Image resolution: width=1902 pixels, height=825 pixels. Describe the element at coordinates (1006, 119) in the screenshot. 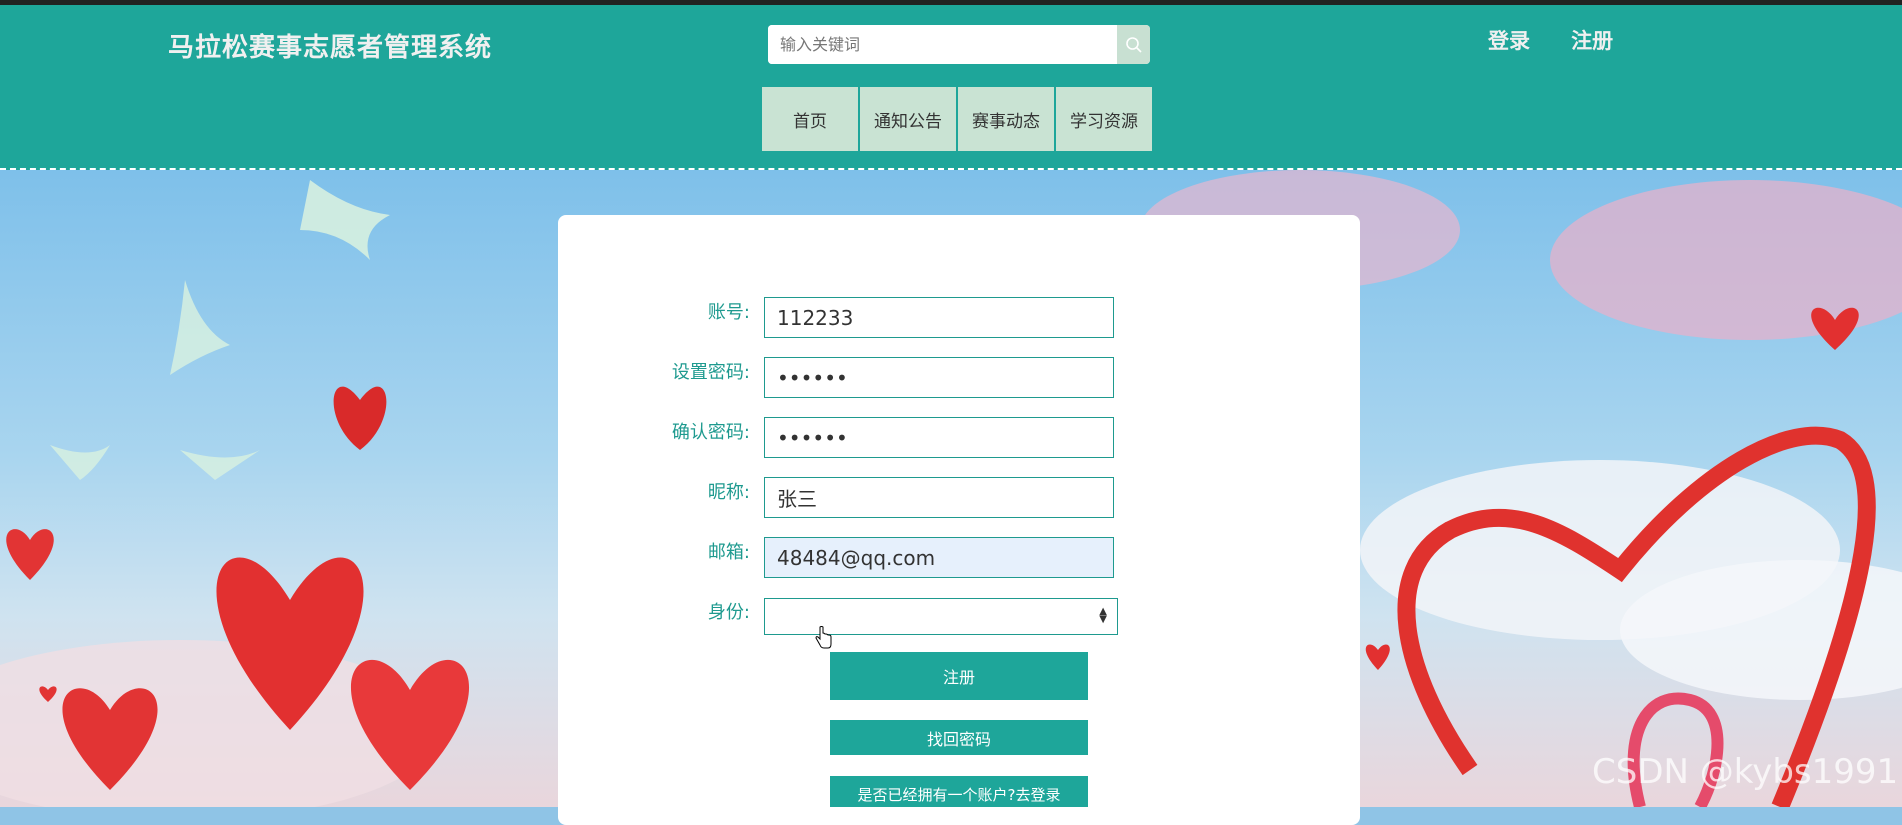

I see `nav-item-race-news: 赛事动态` at that location.